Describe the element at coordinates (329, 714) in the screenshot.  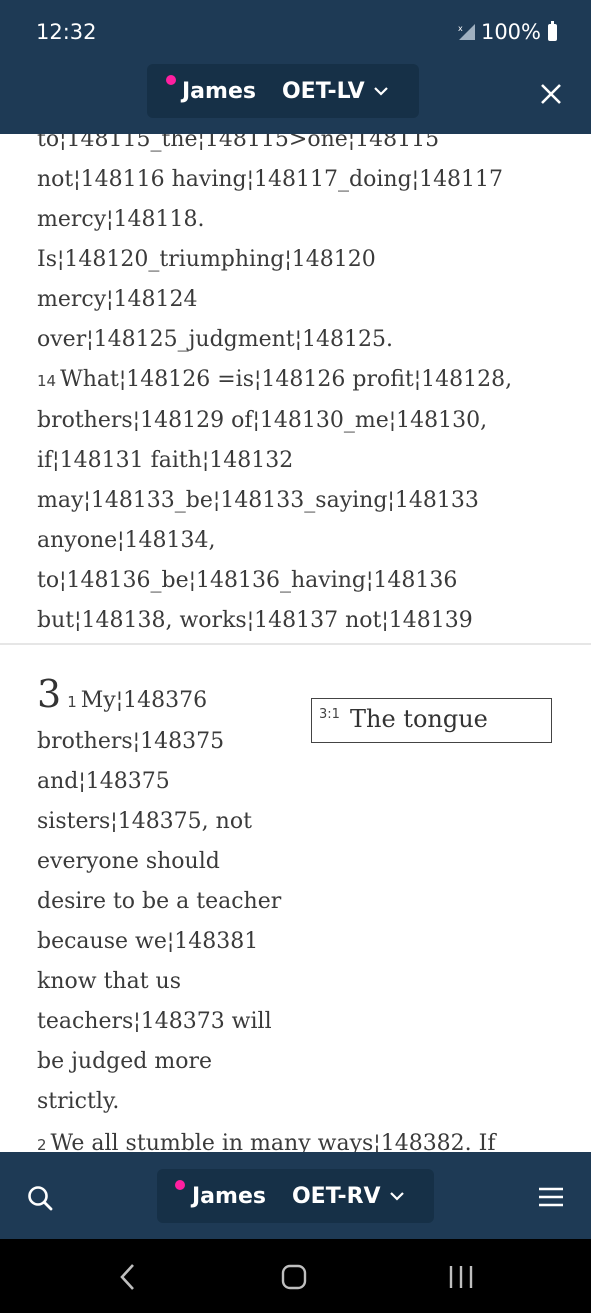
I see `section-ref: 3:1` at that location.